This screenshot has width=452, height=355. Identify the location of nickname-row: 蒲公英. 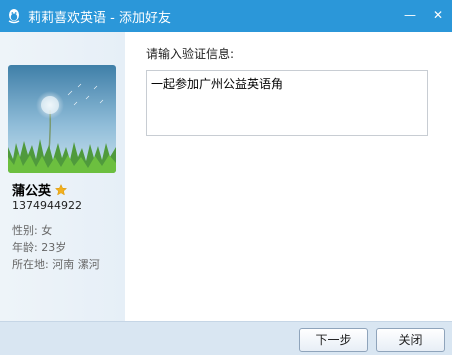
(40, 189).